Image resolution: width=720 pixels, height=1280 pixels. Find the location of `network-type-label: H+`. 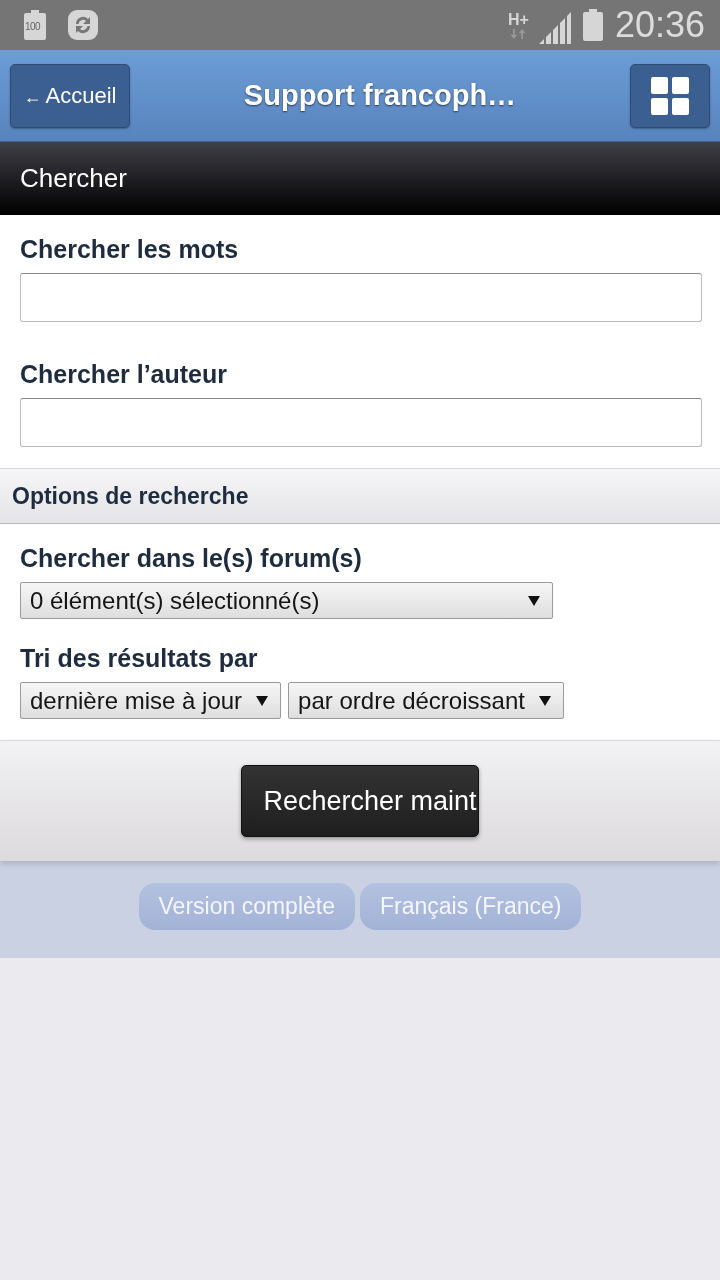

network-type-label: H+ is located at coordinates (518, 19).